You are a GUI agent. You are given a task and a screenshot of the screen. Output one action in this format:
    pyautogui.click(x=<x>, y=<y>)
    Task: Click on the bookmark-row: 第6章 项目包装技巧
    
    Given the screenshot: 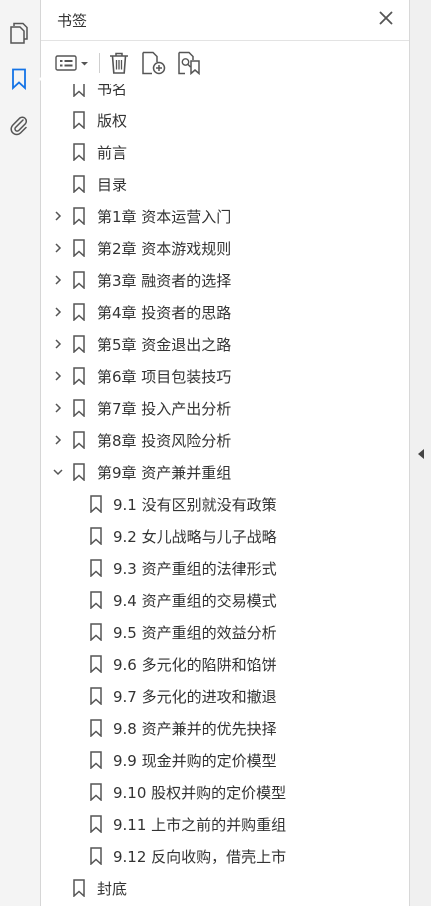 What is the action you would take?
    pyautogui.click(x=217, y=376)
    